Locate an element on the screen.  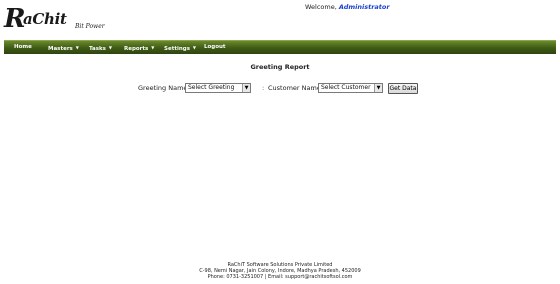
menu-tasks-label: Tasks is located at coordinates (97, 49).